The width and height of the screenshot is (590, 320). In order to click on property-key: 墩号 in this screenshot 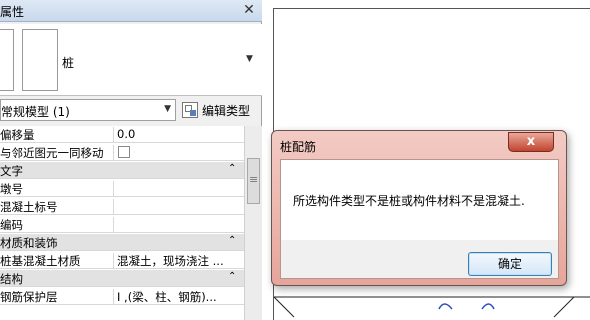, I will do `click(57, 189)`.